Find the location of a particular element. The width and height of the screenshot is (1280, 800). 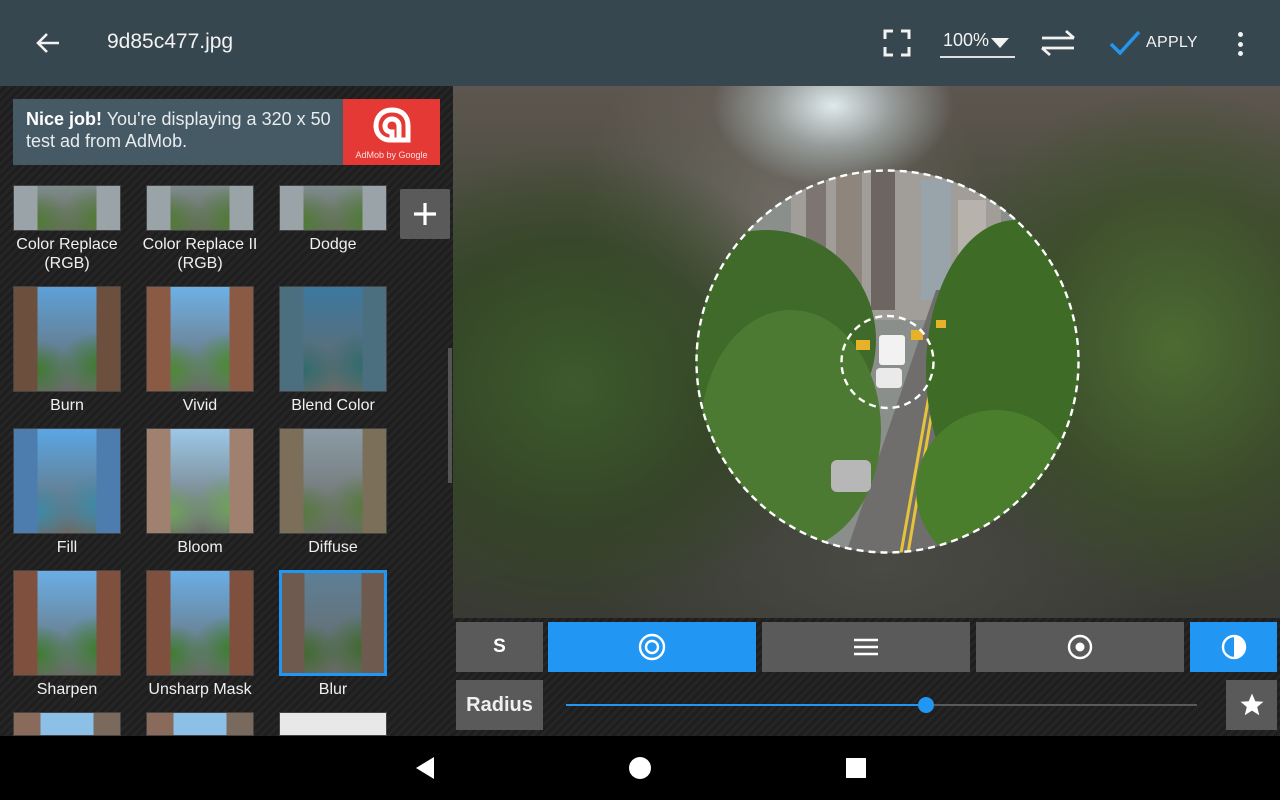

linear-mode-button is located at coordinates (866, 647).